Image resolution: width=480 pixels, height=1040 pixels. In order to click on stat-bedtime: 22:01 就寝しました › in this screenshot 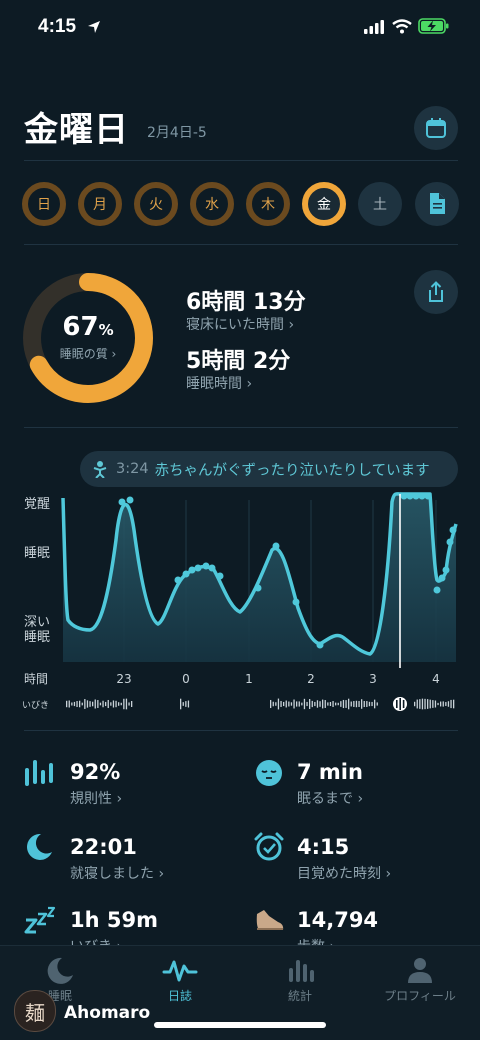, I will do `click(117, 859)`.